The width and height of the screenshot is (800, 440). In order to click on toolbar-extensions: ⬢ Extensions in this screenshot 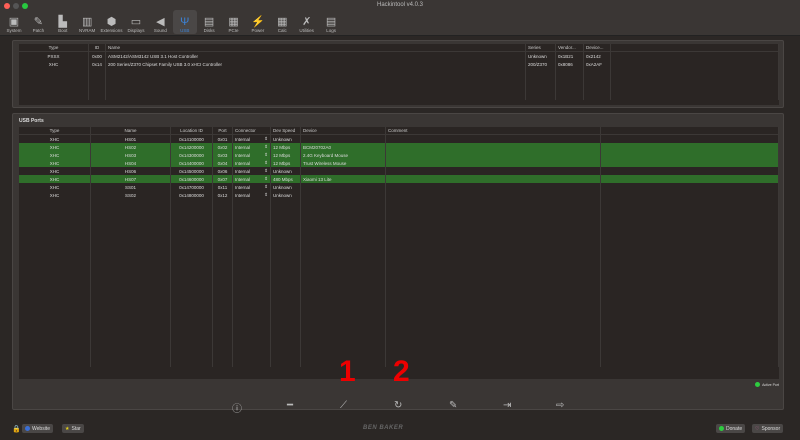, I will do `click(112, 22)`.